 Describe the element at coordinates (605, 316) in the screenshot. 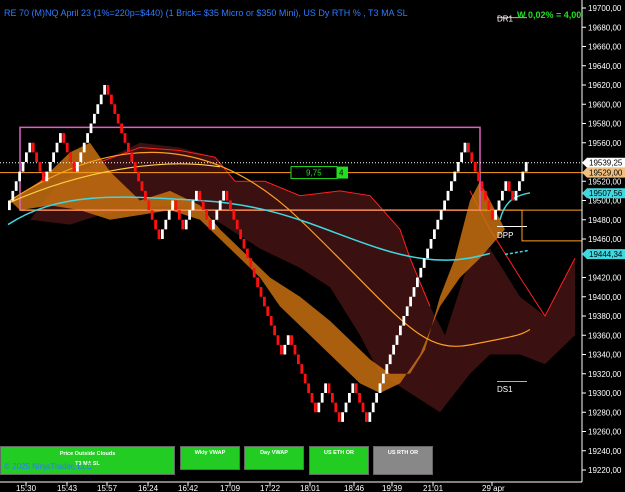

I see `y-tick-label: 19380,00` at that location.